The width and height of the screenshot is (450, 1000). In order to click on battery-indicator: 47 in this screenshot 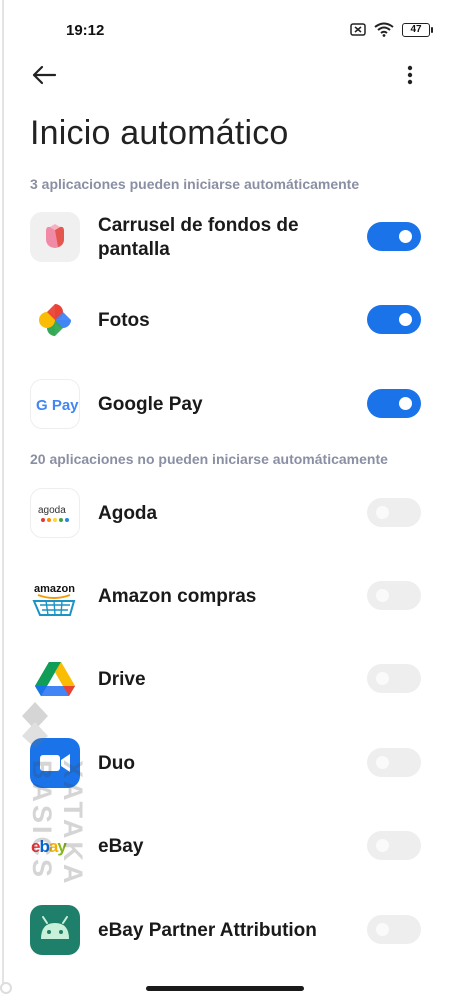, I will do `click(417, 29)`.